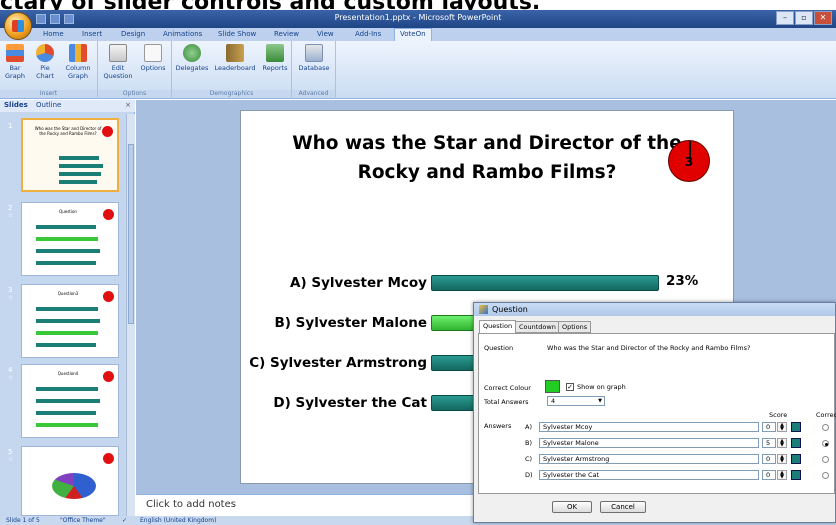 This screenshot has width=836, height=525. Describe the element at coordinates (689, 161) in the screenshot. I see `countdown-counter: 3` at that location.